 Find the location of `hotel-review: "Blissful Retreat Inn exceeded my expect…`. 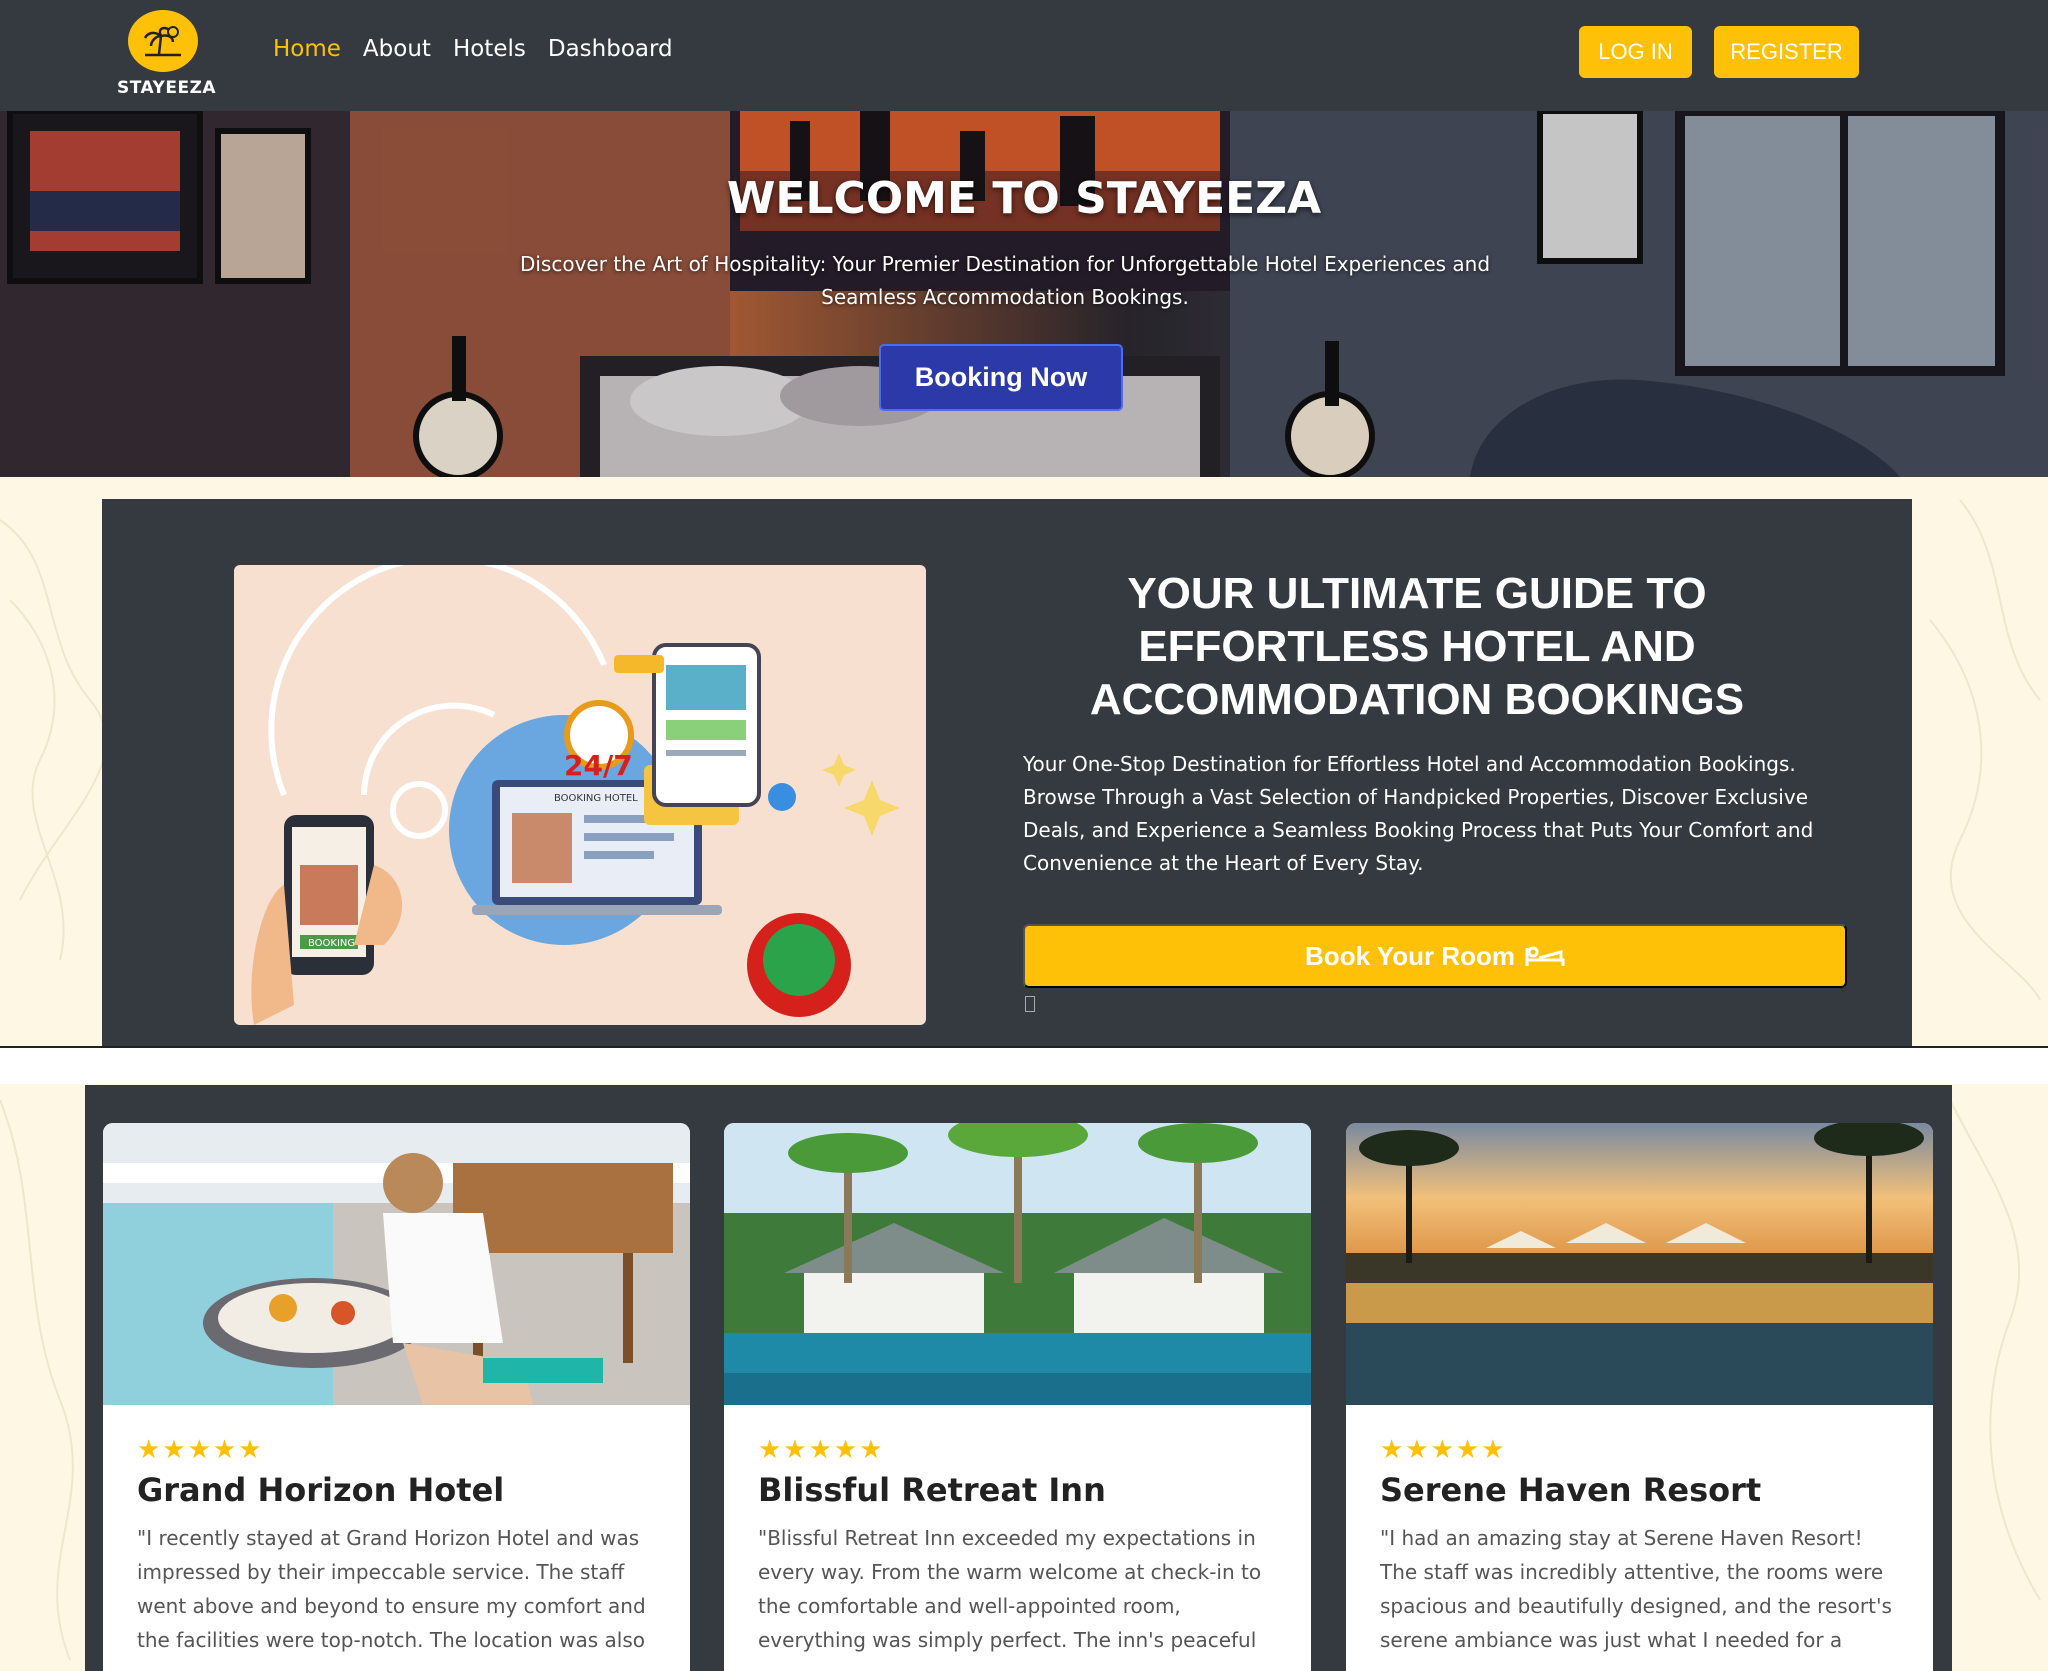

hotel-review: "Blissful Retreat Inn exceeded my expect… is located at coordinates (1010, 1589).